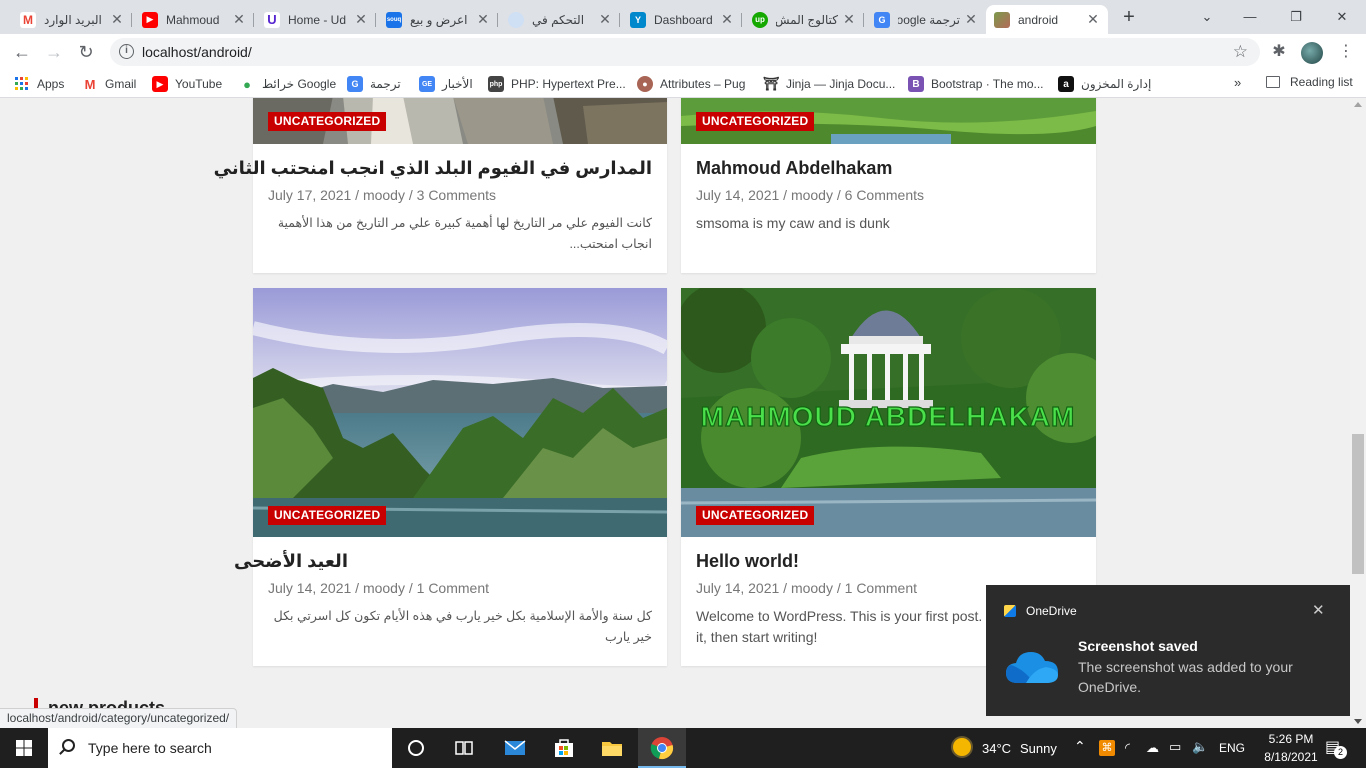 This screenshot has height=768, width=1366. I want to click on tab-title: البريد الوارد, so click(73, 19).